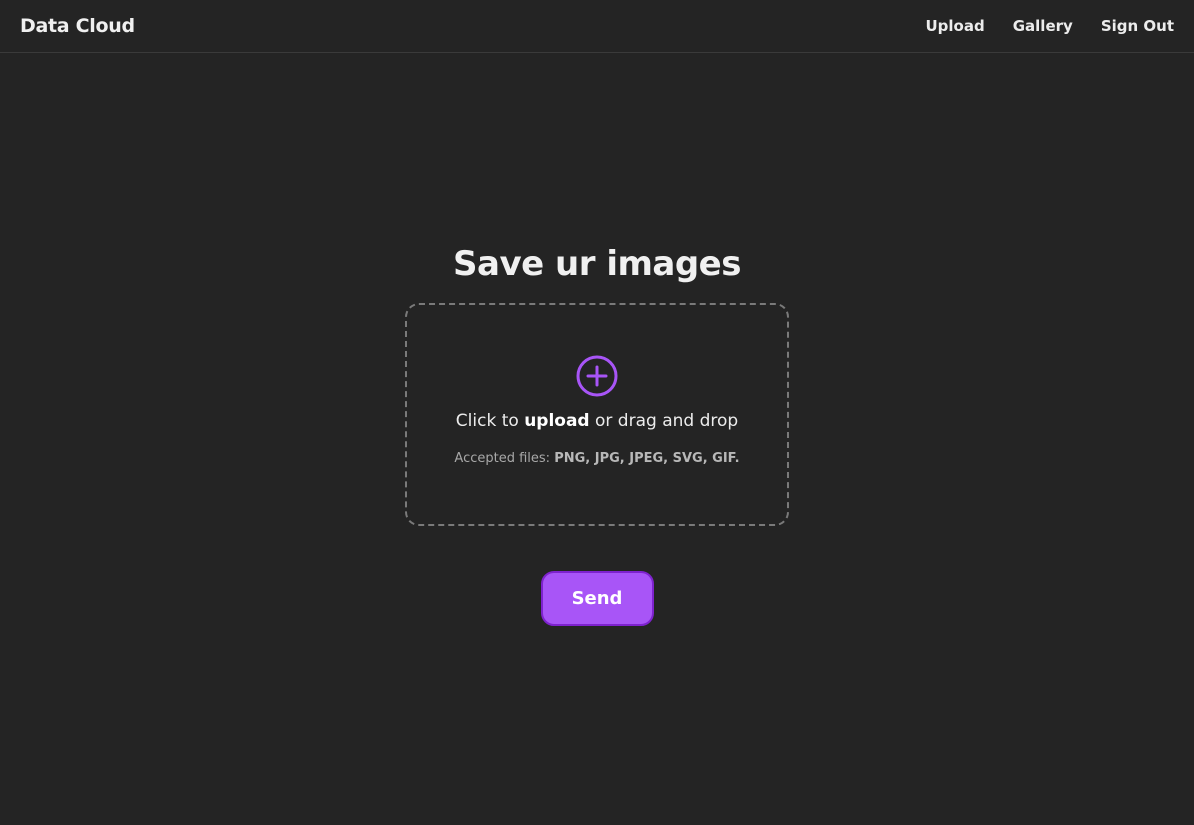 This screenshot has width=1194, height=825. I want to click on accepted-files-label: Accepted files:, so click(504, 458).